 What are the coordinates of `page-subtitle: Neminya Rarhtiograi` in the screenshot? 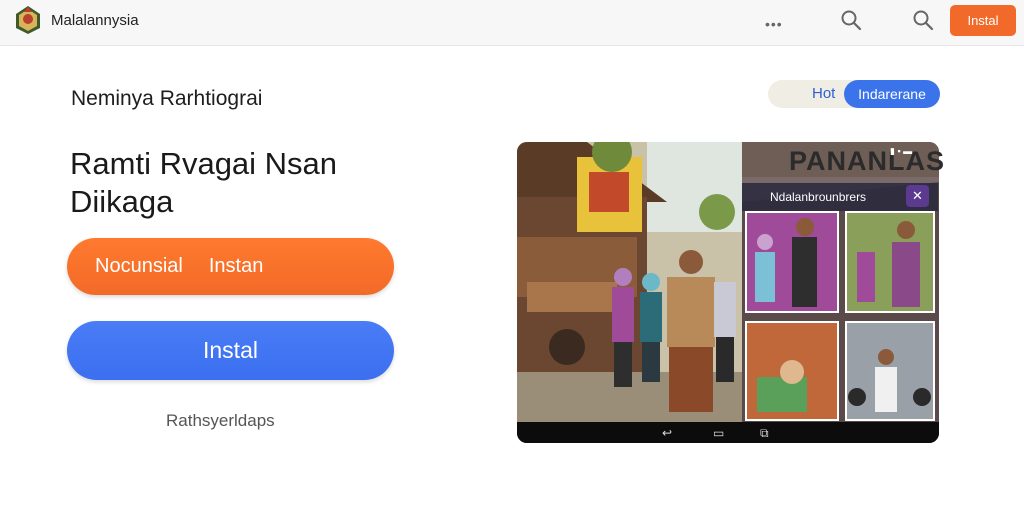 It's located at (167, 98).